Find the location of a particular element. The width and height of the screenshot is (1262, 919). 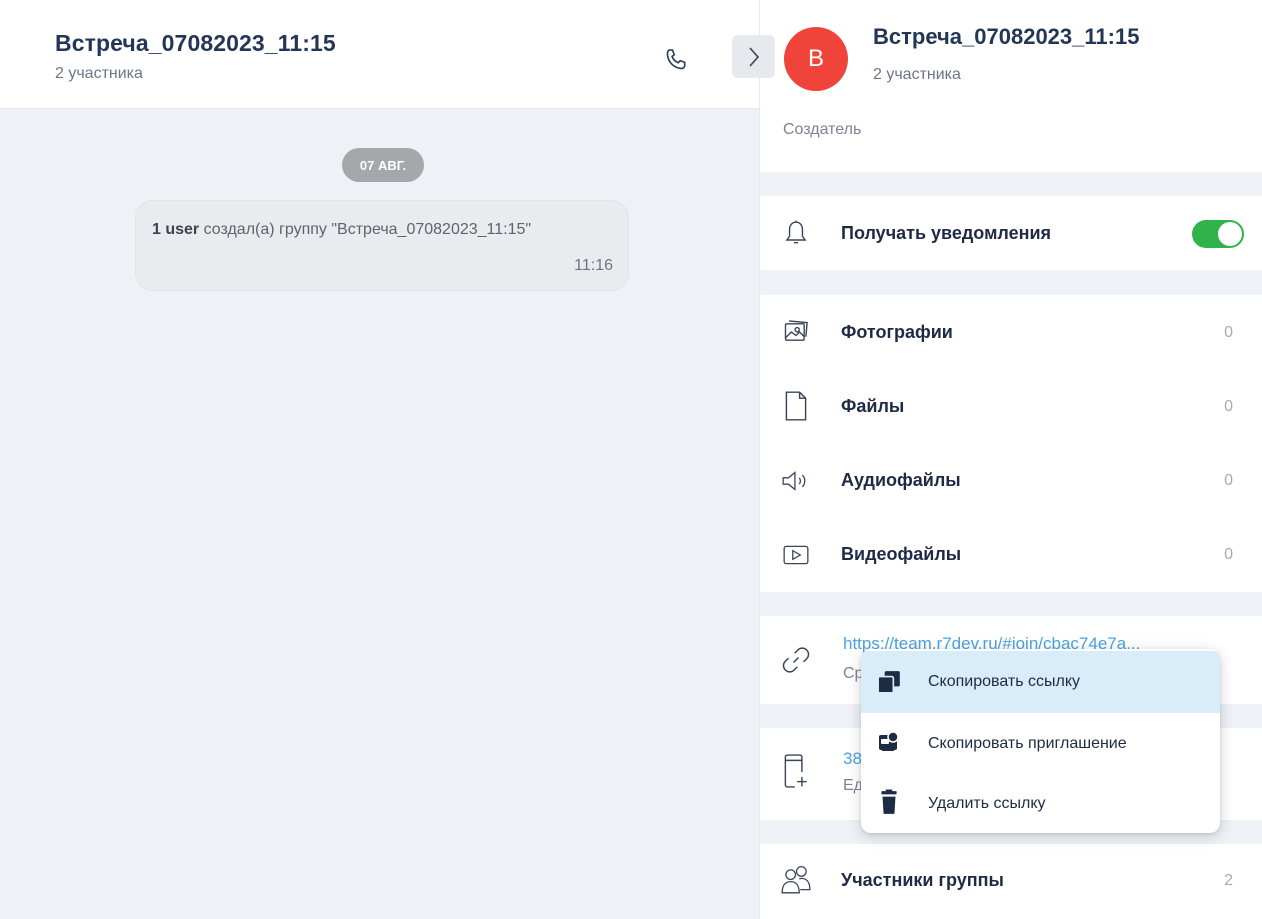

panel-title: Встреча_07082023_11:15 is located at coordinates (1006, 36).